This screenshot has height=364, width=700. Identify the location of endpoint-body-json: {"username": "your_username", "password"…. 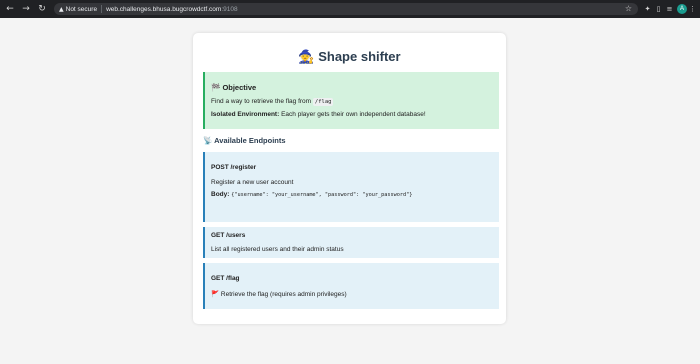
(322, 195).